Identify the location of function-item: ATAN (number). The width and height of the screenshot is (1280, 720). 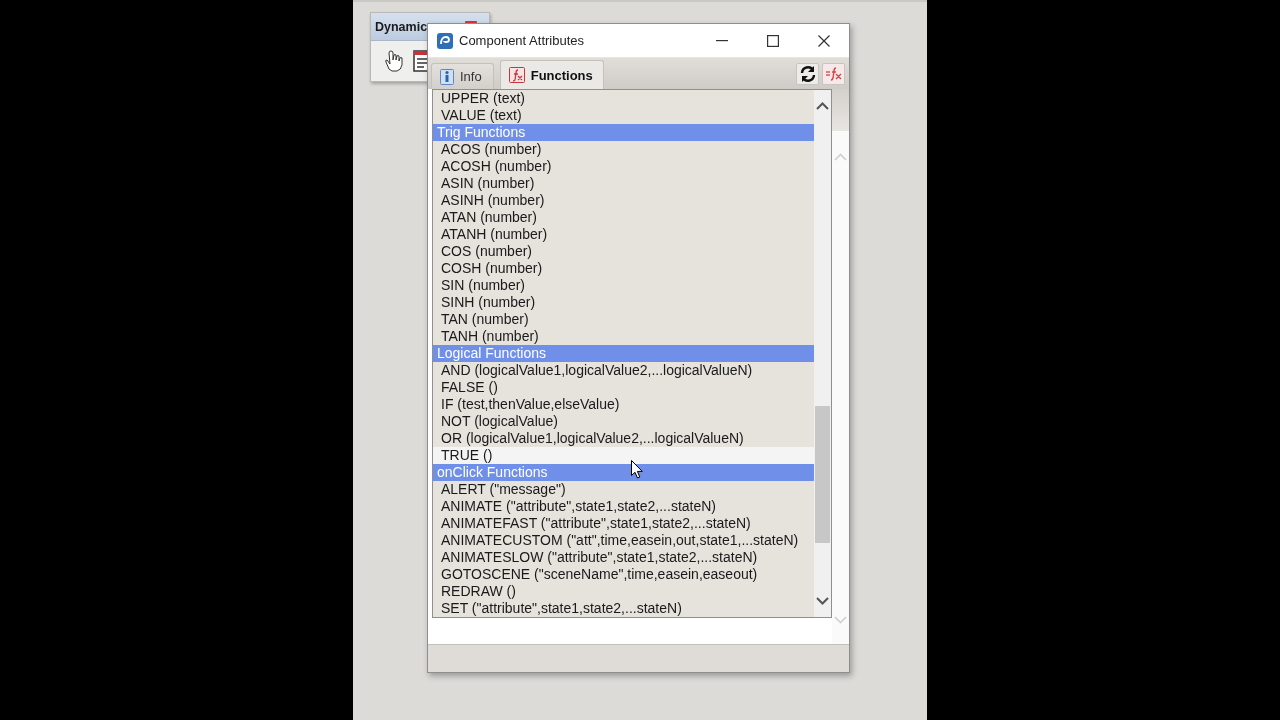
(623, 217).